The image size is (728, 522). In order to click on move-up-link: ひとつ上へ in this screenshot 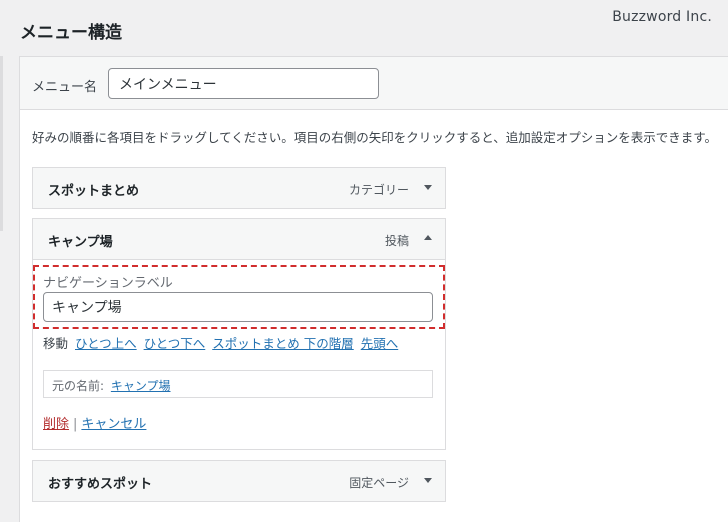, I will do `click(106, 343)`.